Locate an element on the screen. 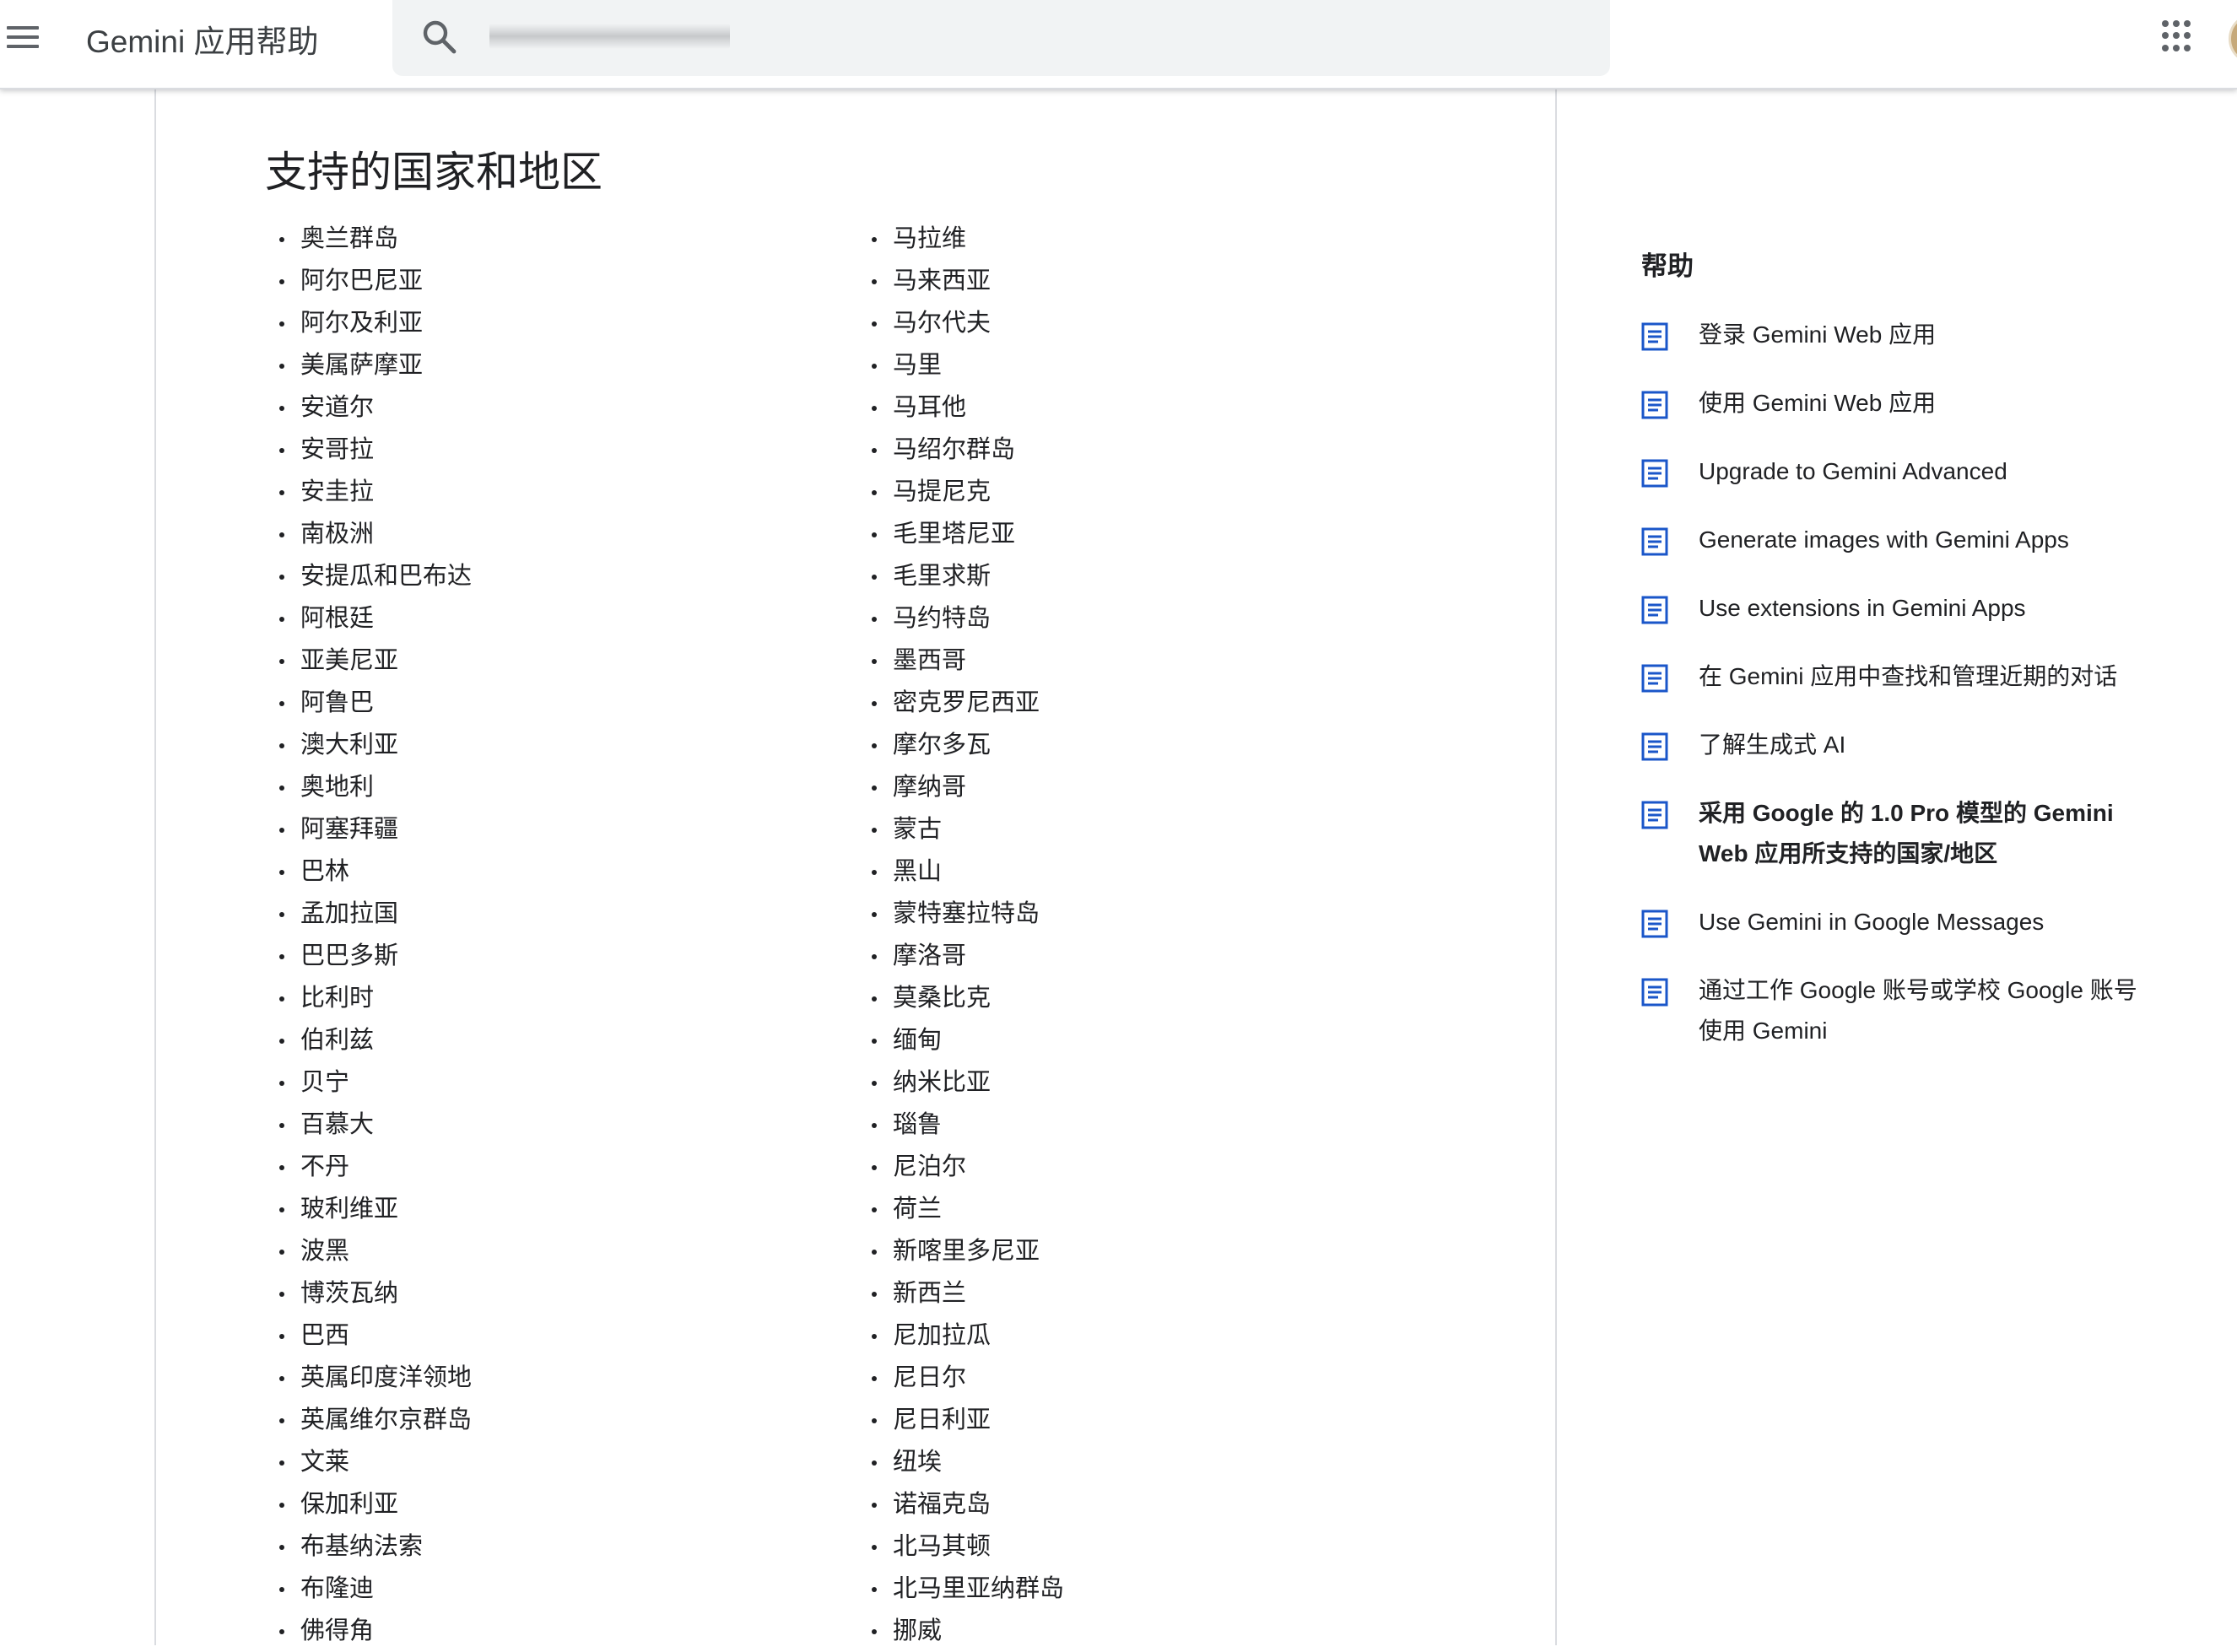 Image resolution: width=2237 pixels, height=1652 pixels. help-article-label: Generate images with Gemini Apps is located at coordinates (1884, 540).